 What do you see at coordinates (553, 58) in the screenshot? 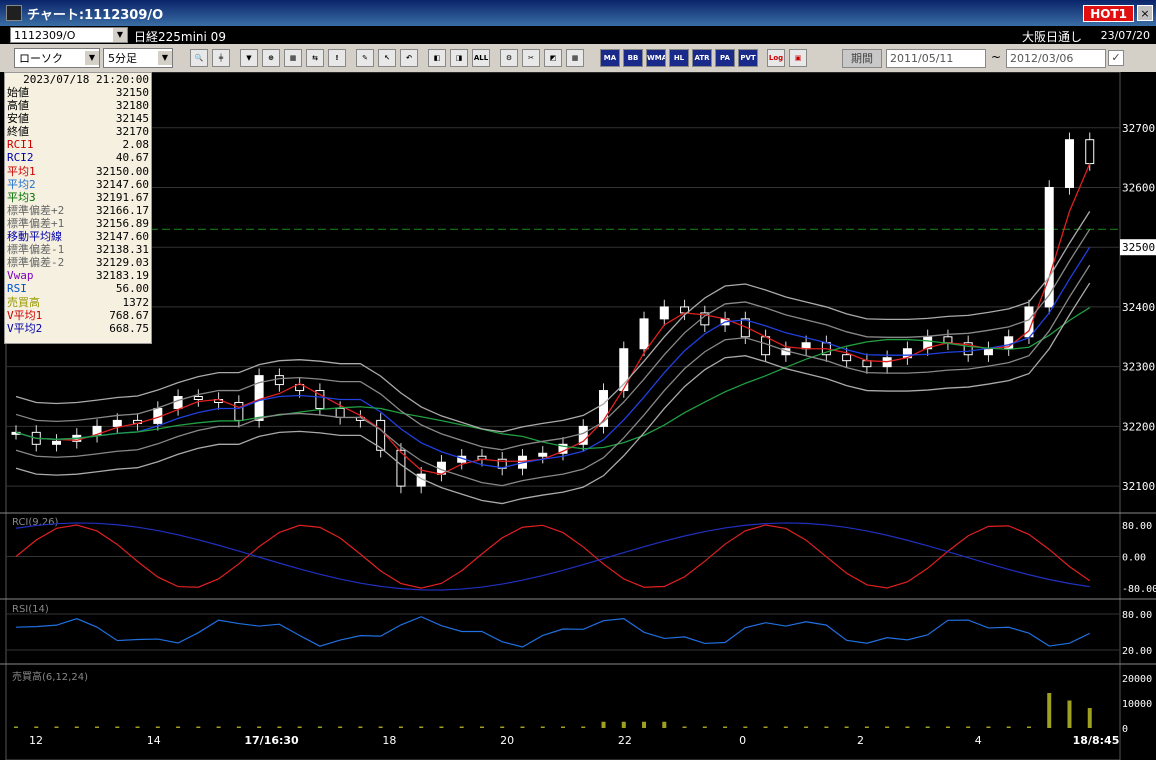
I see `color-icon: ◩` at bounding box center [553, 58].